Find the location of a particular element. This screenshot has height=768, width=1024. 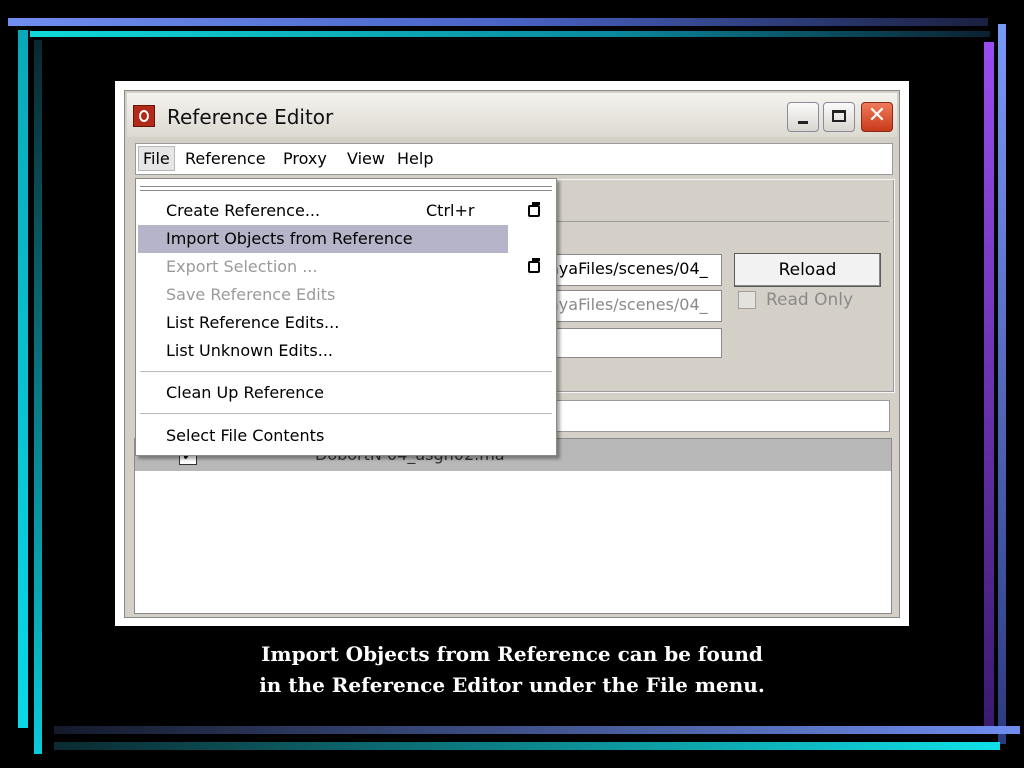

title-bar: Reference Editor ✕ is located at coordinates (512, 115).